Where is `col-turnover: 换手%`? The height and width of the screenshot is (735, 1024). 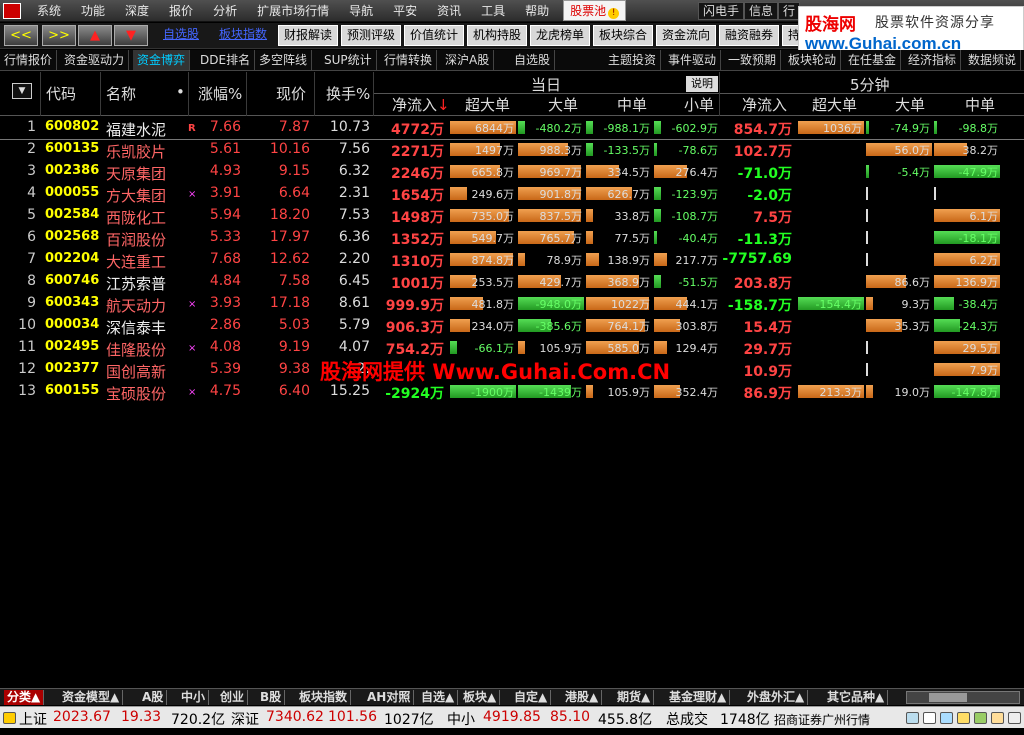
col-turnover: 换手% is located at coordinates (348, 93).